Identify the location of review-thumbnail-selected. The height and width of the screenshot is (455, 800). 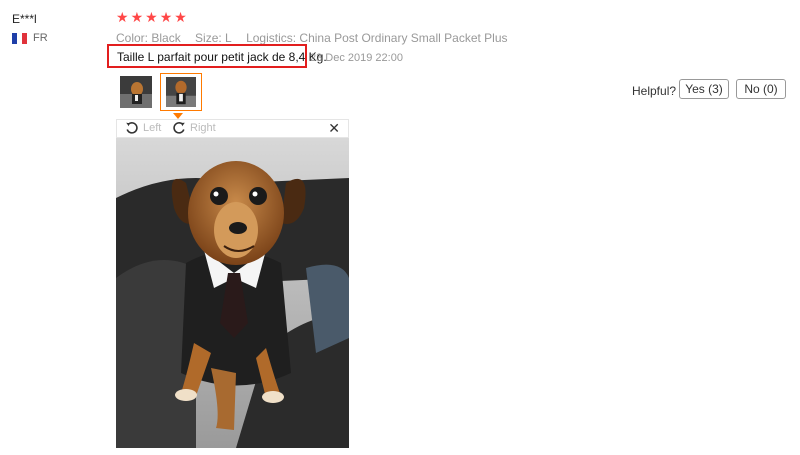
(181, 92).